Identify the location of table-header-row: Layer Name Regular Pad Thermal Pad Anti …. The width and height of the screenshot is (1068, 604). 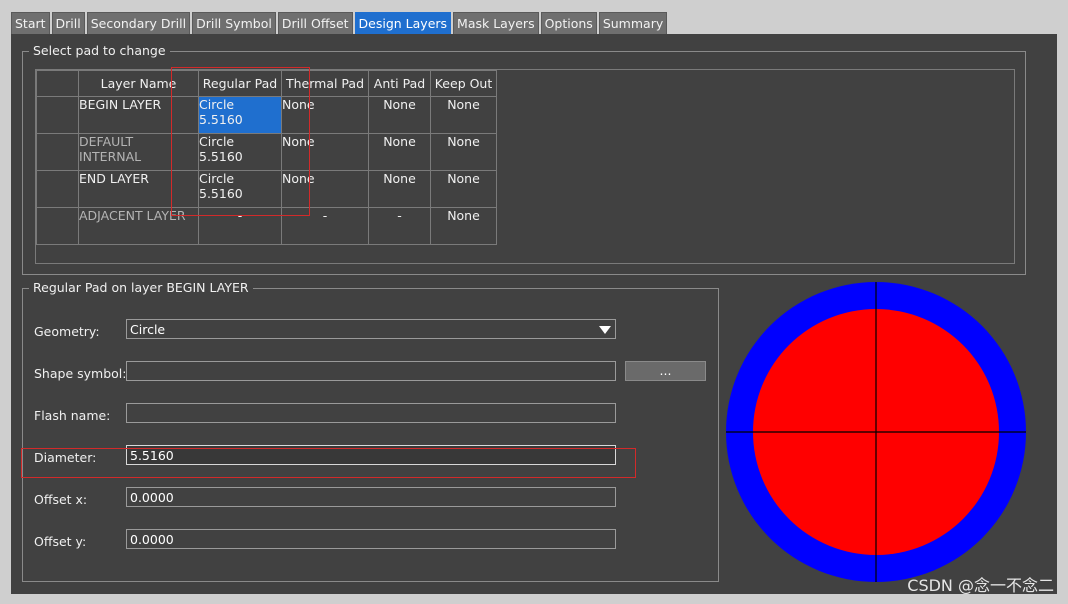
(266, 83).